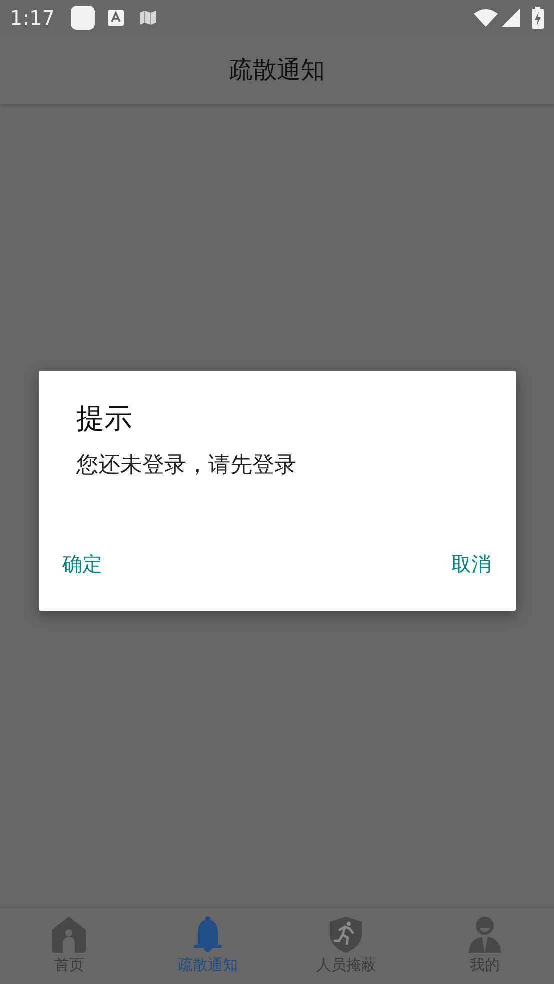  What do you see at coordinates (147, 18) in the screenshot?
I see `map-notification-icon` at bounding box center [147, 18].